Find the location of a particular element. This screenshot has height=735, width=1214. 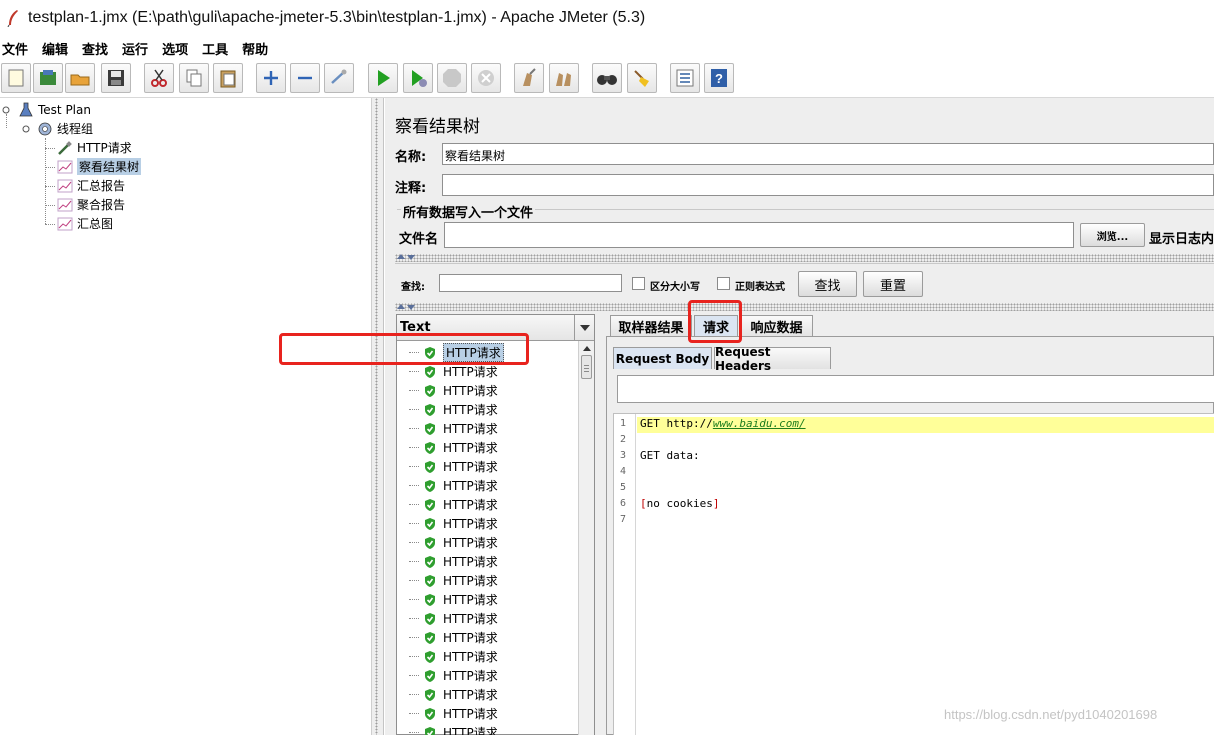

subtab-request-headers: Request Headers is located at coordinates (772, 359).